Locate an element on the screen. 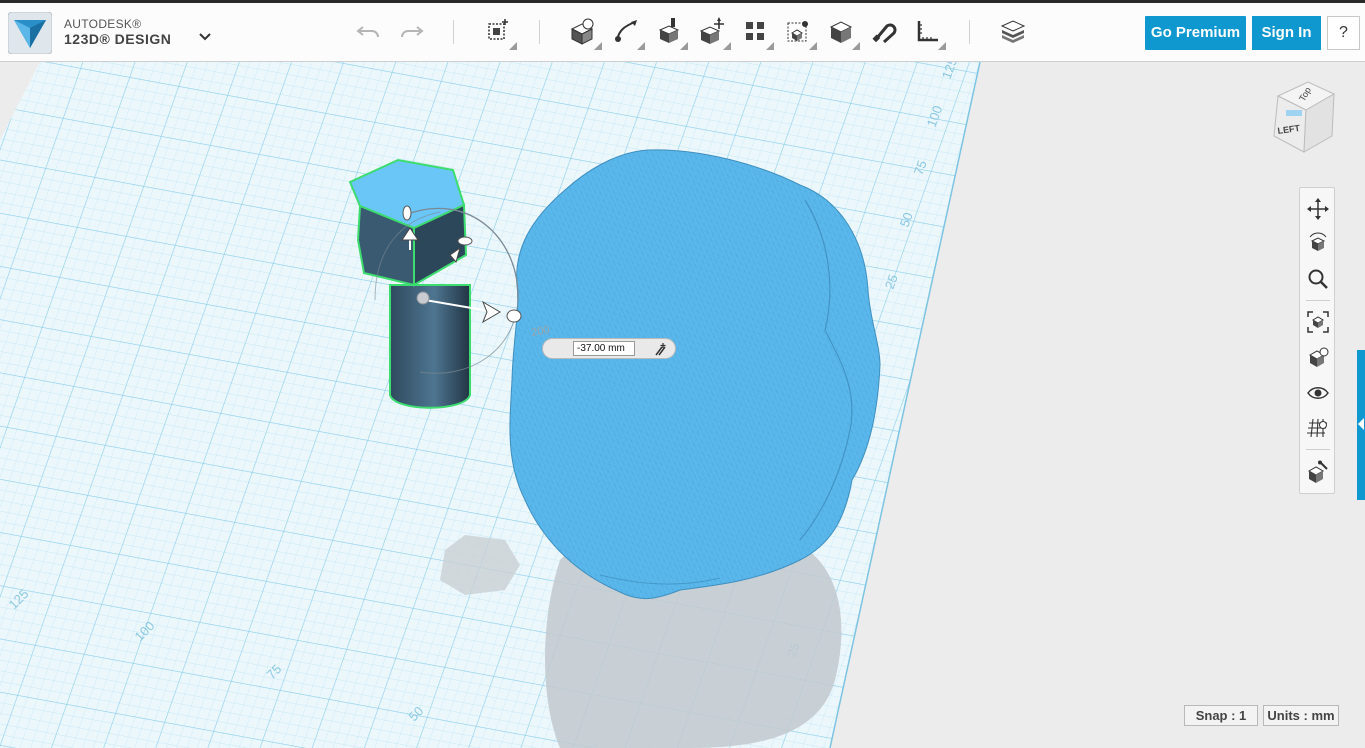 The height and width of the screenshot is (748, 1365). product-label: 123D® DESIGN is located at coordinates (118, 39).